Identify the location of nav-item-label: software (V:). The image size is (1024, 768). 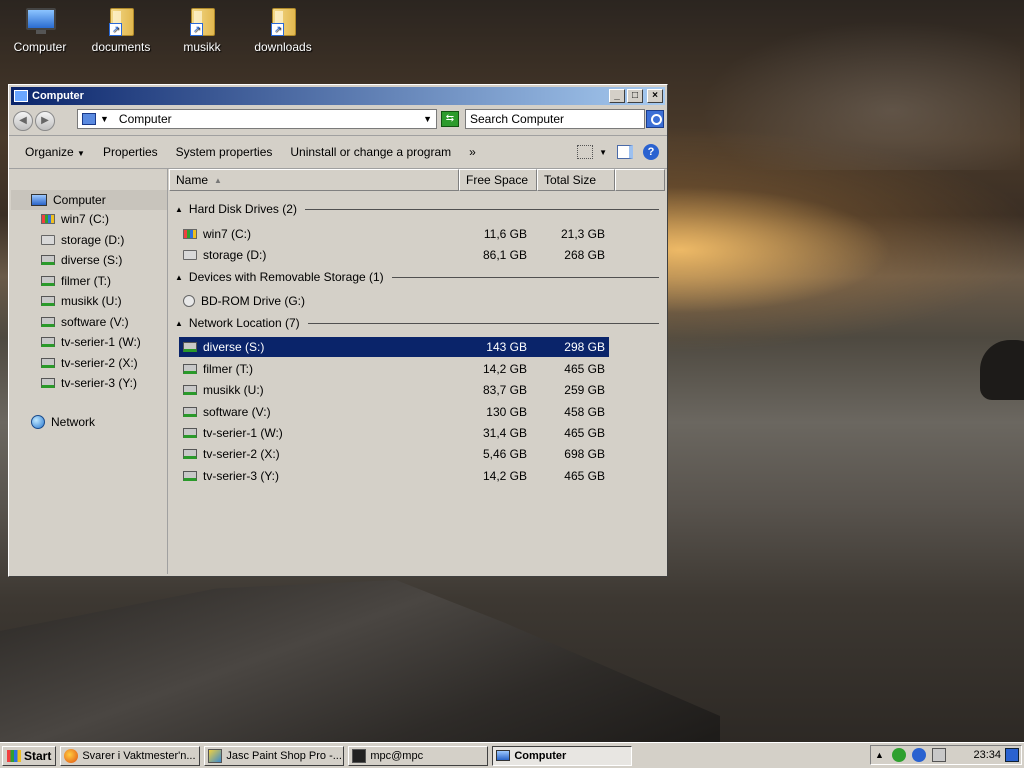
(95, 322).